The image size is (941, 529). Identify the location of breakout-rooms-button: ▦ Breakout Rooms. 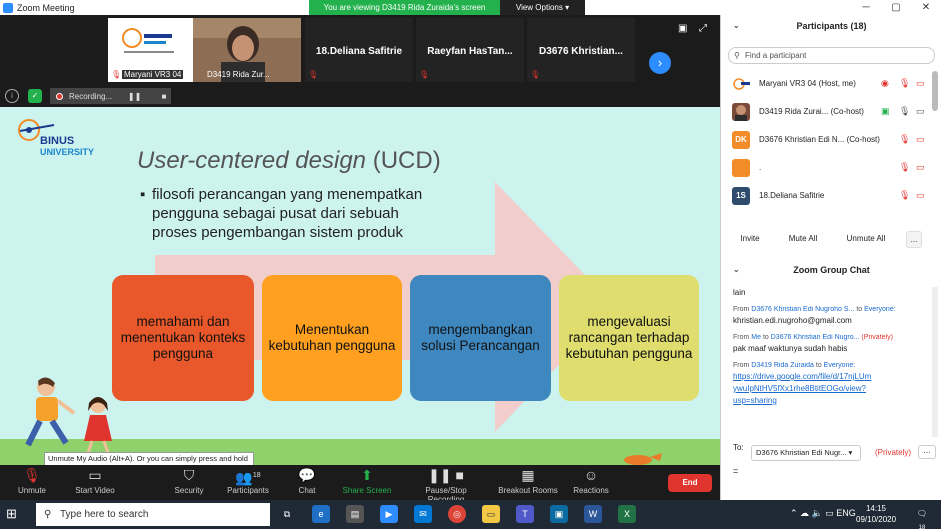
(528, 481).